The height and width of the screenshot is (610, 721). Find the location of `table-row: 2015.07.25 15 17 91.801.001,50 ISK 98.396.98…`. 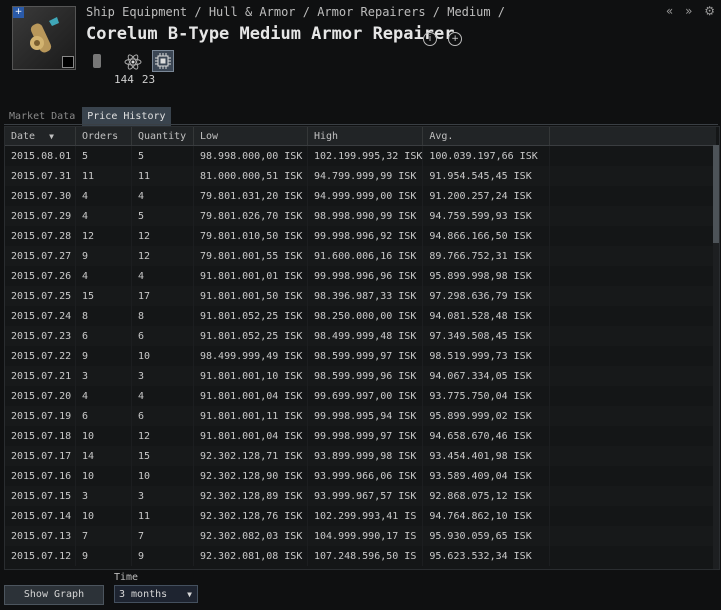

table-row: 2015.07.25 15 17 91.801.001,50 ISK 98.396.98… is located at coordinates (361, 296).